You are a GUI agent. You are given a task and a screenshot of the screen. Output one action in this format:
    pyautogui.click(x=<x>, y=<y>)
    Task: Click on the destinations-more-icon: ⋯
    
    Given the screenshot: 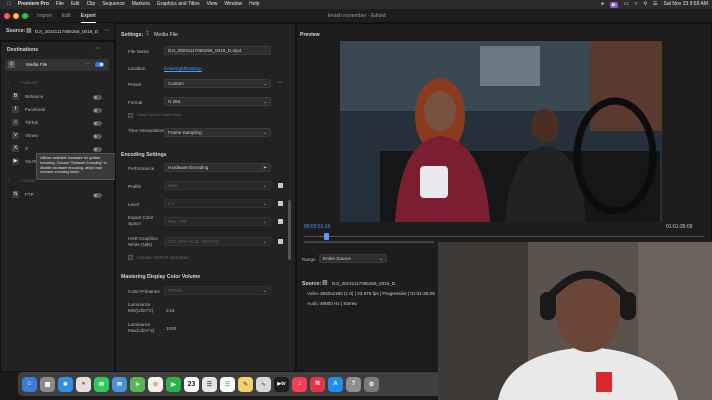 What is the action you would take?
    pyautogui.click(x=98, y=48)
    